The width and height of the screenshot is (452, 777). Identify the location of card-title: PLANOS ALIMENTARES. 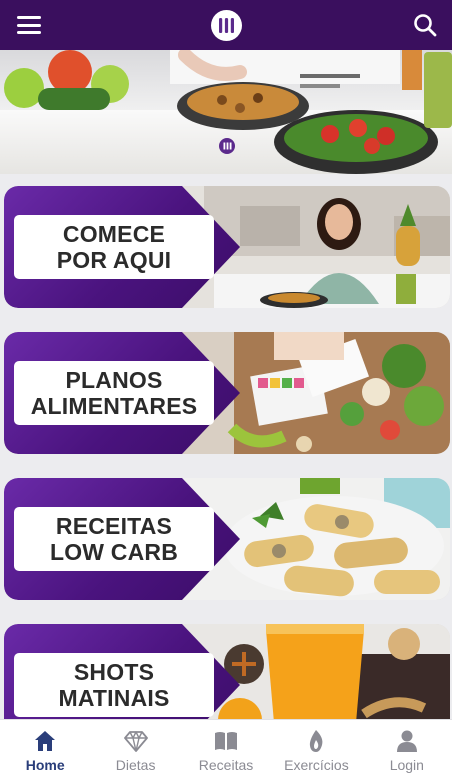
(114, 393).